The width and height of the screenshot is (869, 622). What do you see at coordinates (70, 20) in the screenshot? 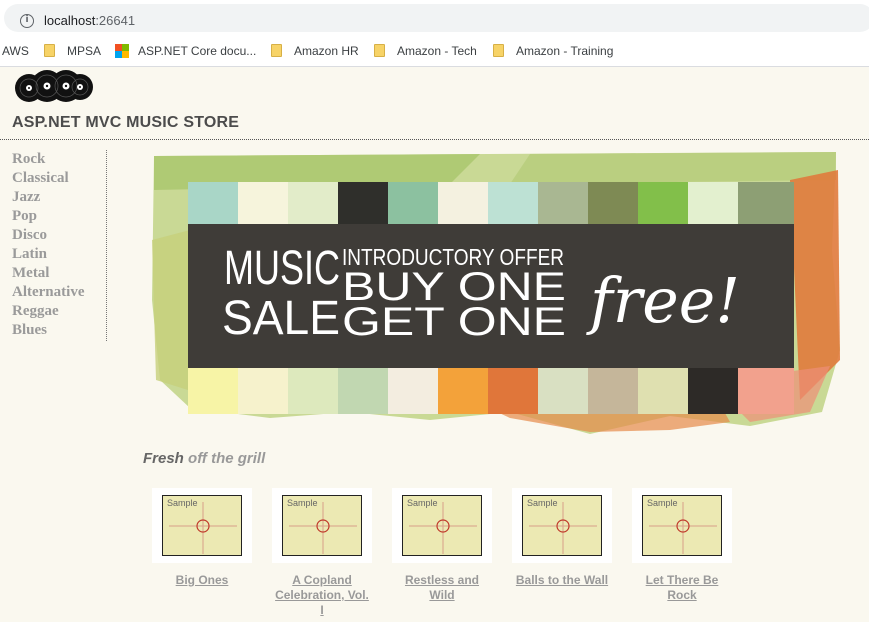
I see `url-host: localhost` at bounding box center [70, 20].